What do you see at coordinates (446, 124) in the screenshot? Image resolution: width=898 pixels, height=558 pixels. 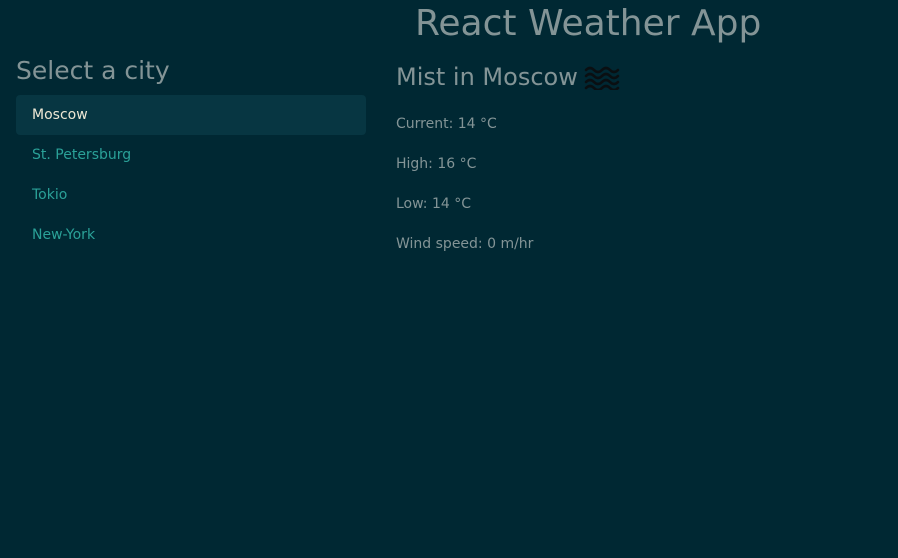 I see `current-temp: Current: 14 °C` at bounding box center [446, 124].